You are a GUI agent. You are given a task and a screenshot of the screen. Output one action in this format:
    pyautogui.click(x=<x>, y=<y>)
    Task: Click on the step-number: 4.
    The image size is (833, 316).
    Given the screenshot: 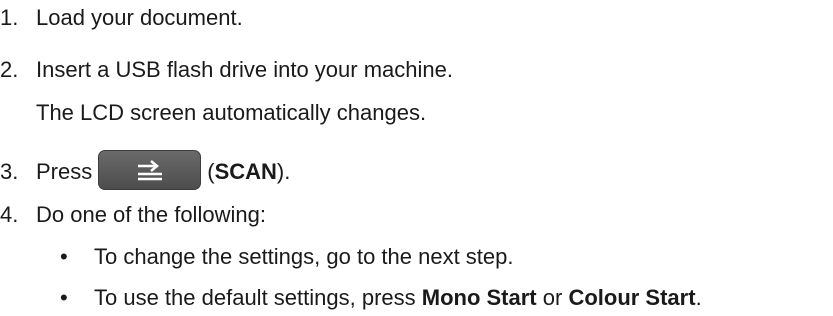 What is the action you would take?
    pyautogui.click(x=9, y=214)
    